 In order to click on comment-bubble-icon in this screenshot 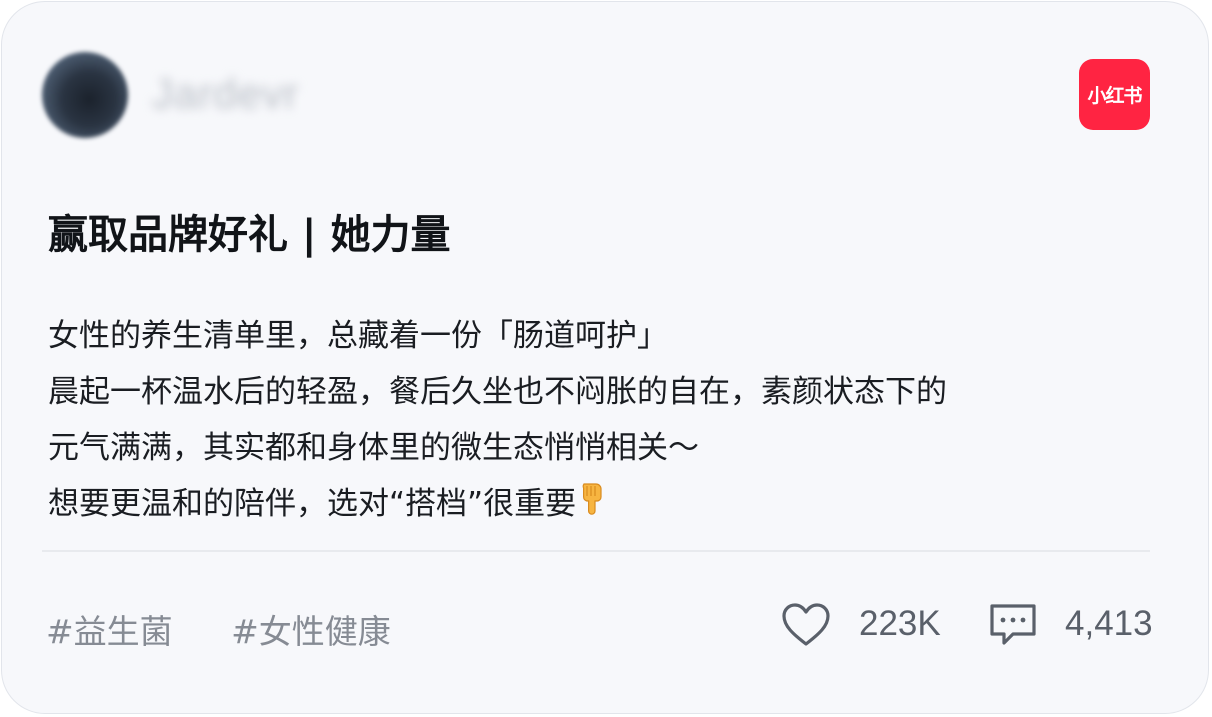, I will do `click(1013, 627)`.